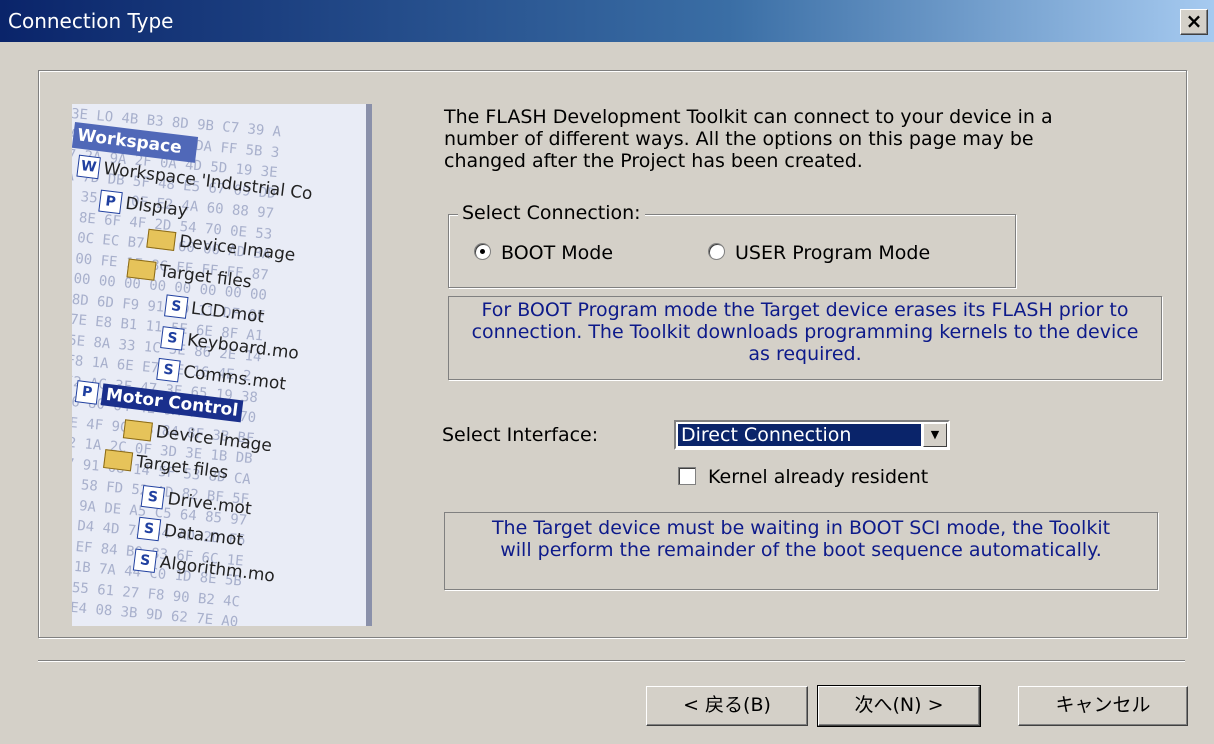 This screenshot has height=744, width=1214. What do you see at coordinates (88, 167) in the screenshot?
I see `workspace-icon: W` at bounding box center [88, 167].